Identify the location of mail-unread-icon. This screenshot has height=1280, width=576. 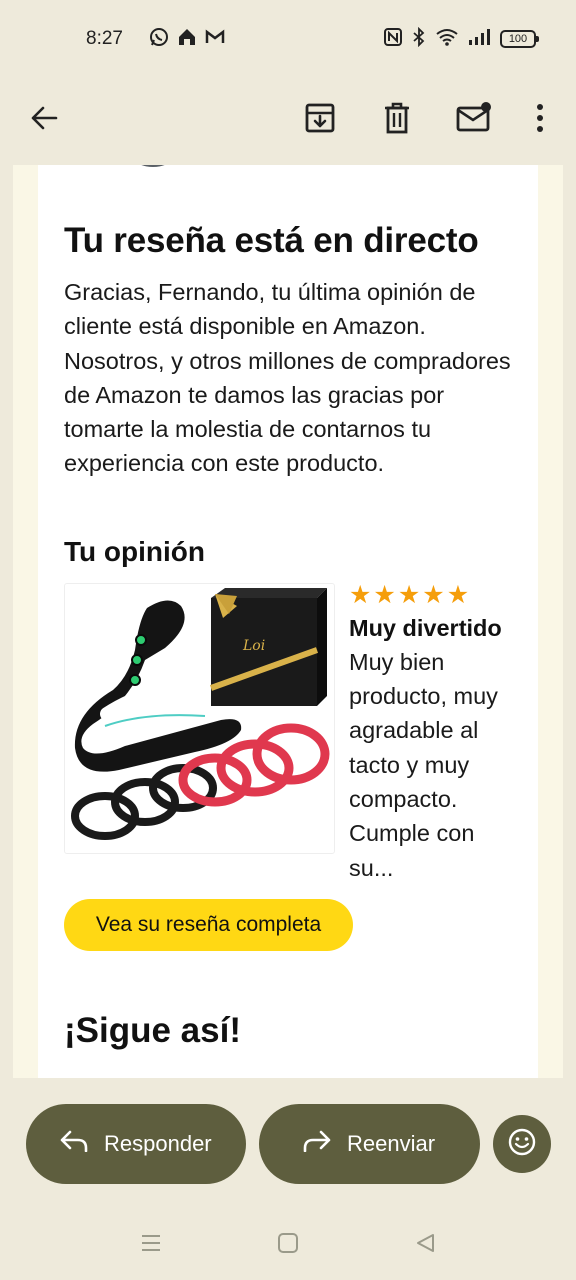
(474, 120).